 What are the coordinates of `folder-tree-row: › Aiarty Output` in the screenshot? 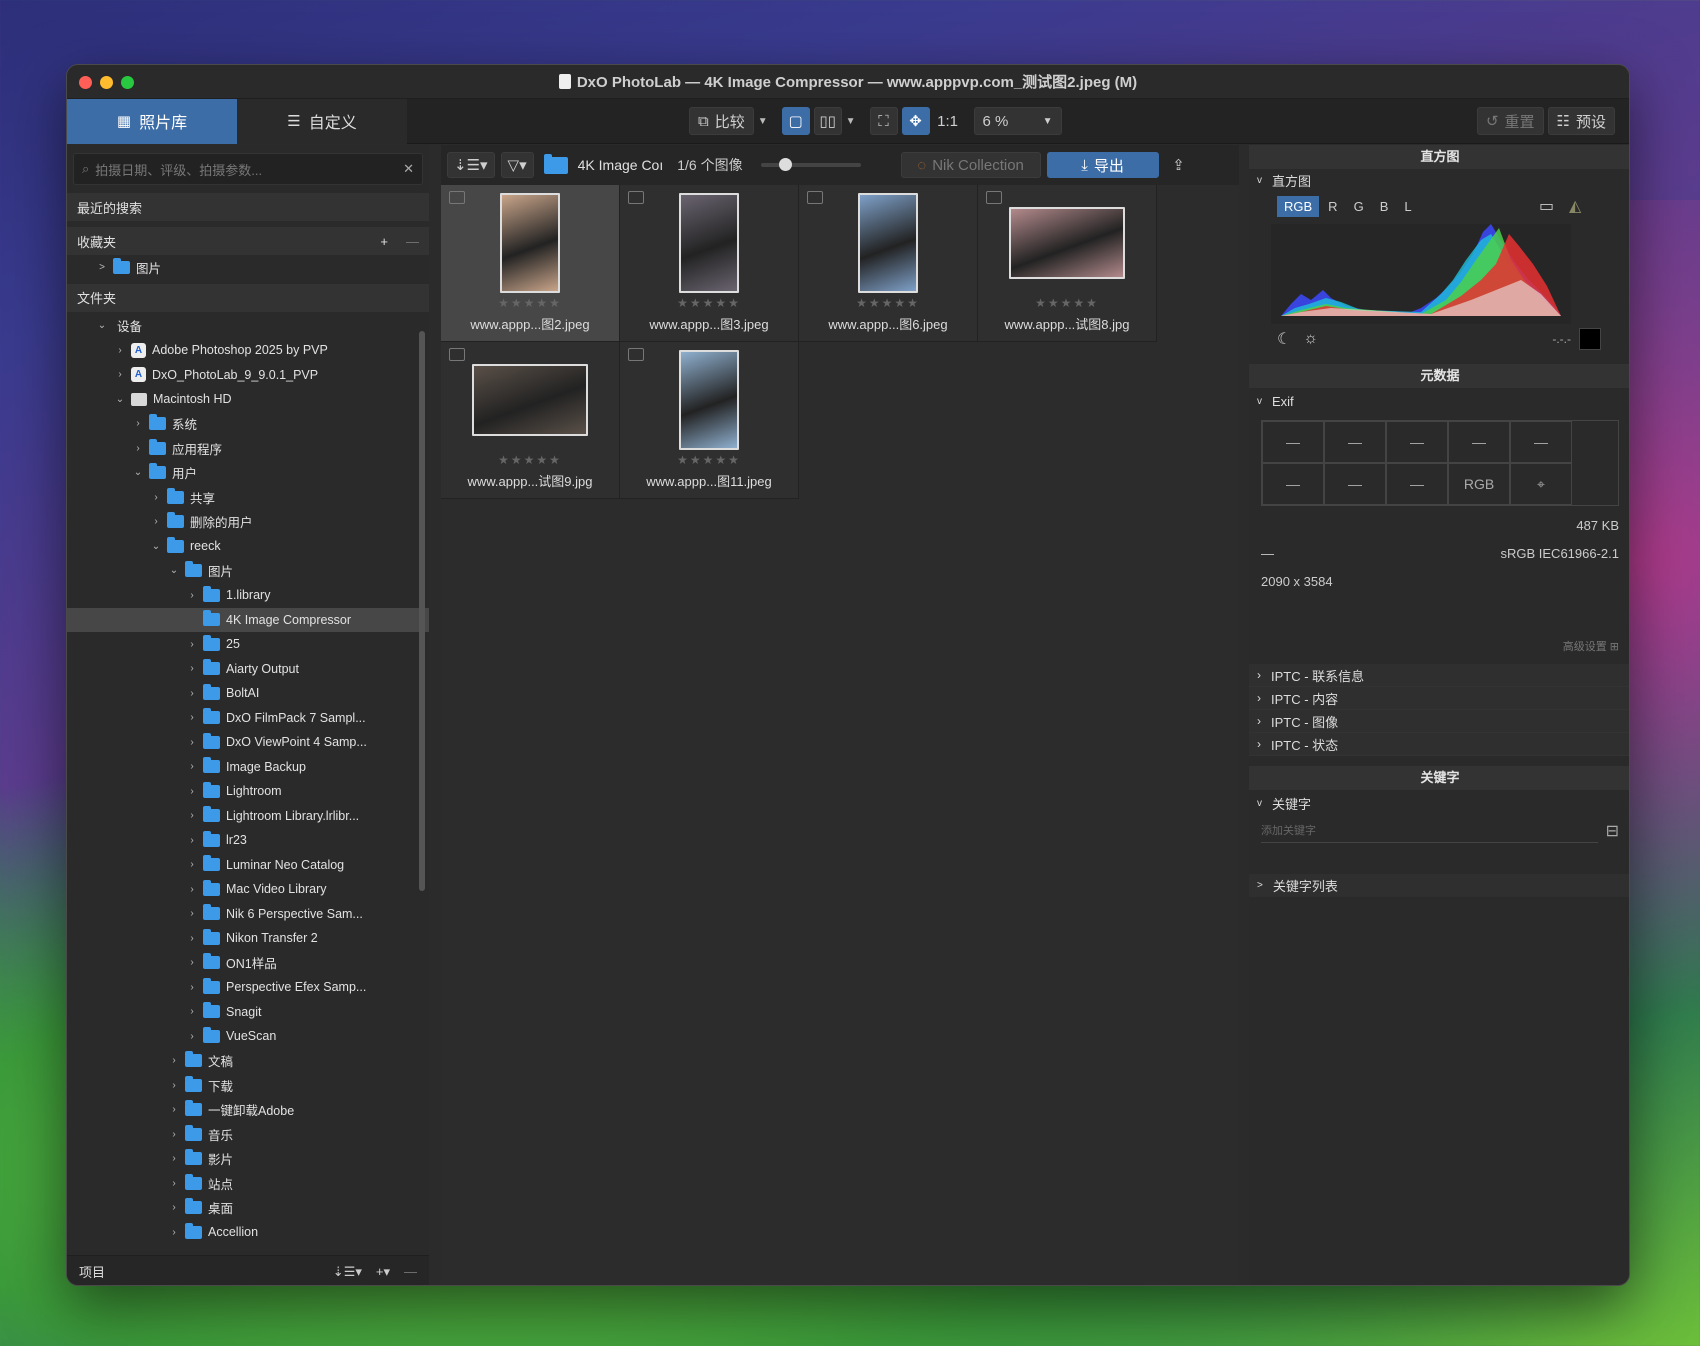 It's located at (248, 669).